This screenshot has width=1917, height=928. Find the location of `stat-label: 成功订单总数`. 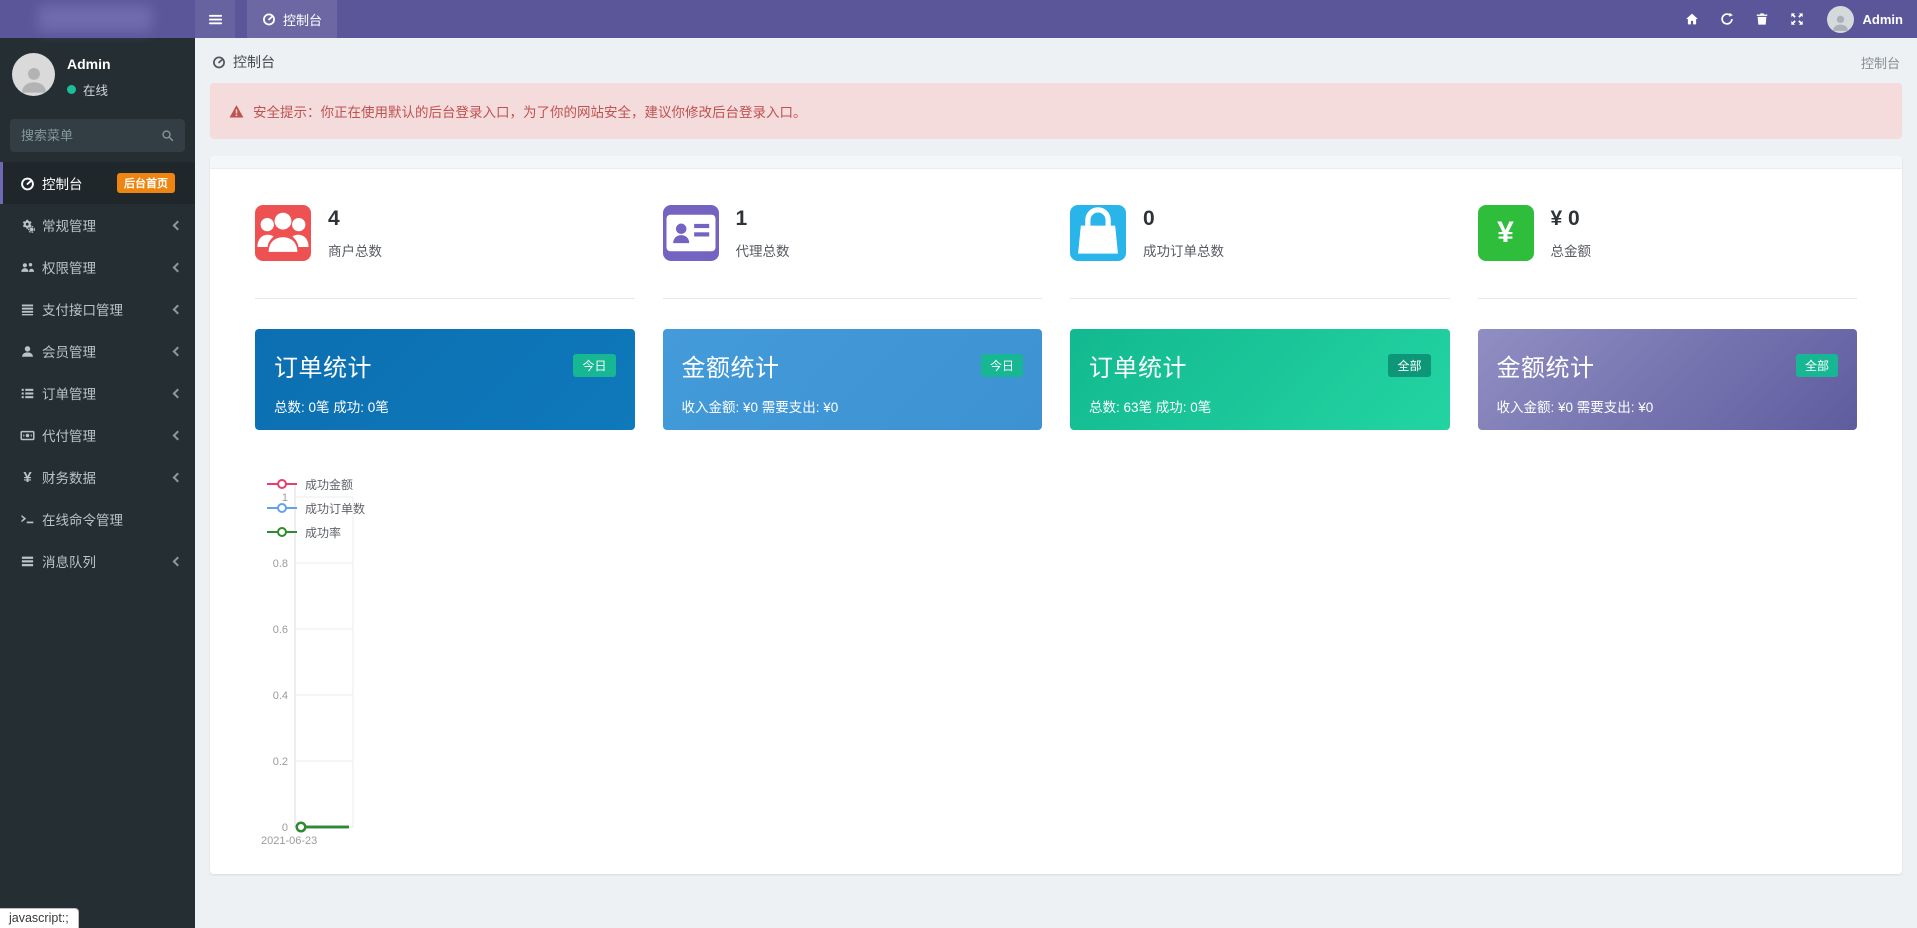

stat-label: 成功订单总数 is located at coordinates (1183, 252).